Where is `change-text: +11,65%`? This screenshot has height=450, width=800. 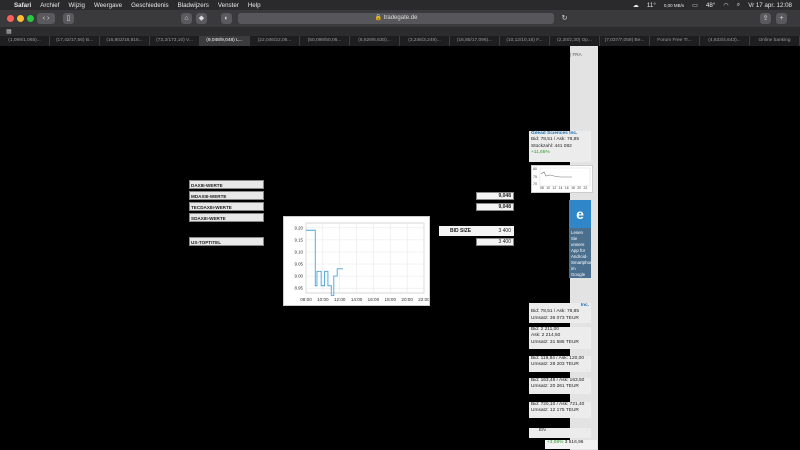
change-text: +11,65% is located at coordinates (540, 153).